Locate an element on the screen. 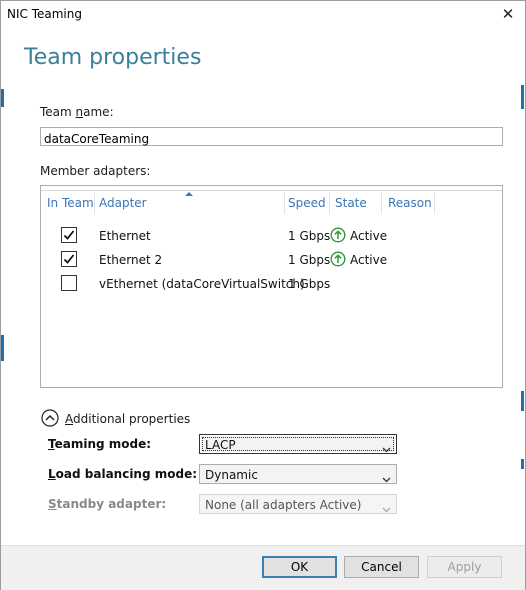 The image size is (526, 590). column-header-adapter: Adapter is located at coordinates (123, 206).